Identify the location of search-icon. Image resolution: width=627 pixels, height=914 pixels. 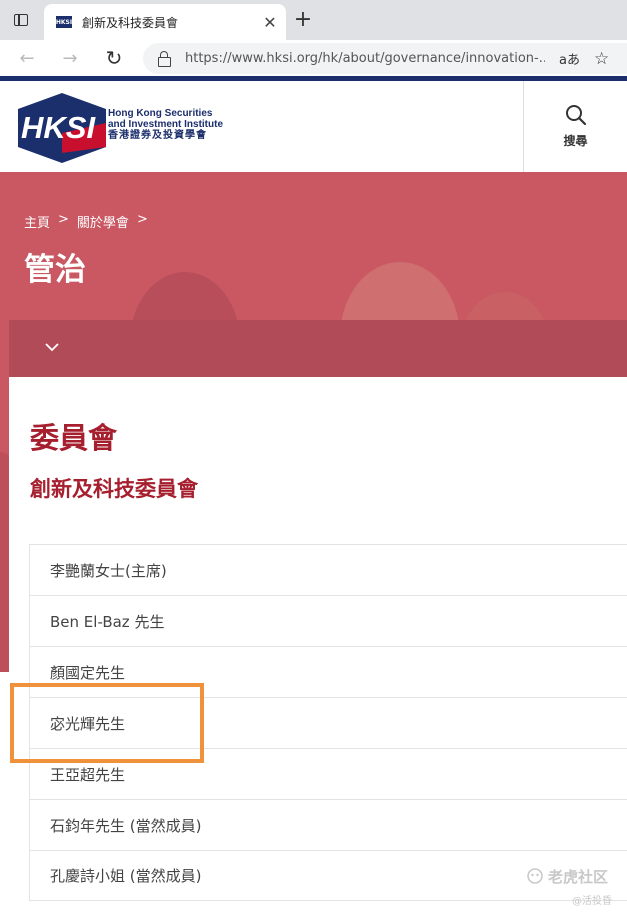
(575, 115).